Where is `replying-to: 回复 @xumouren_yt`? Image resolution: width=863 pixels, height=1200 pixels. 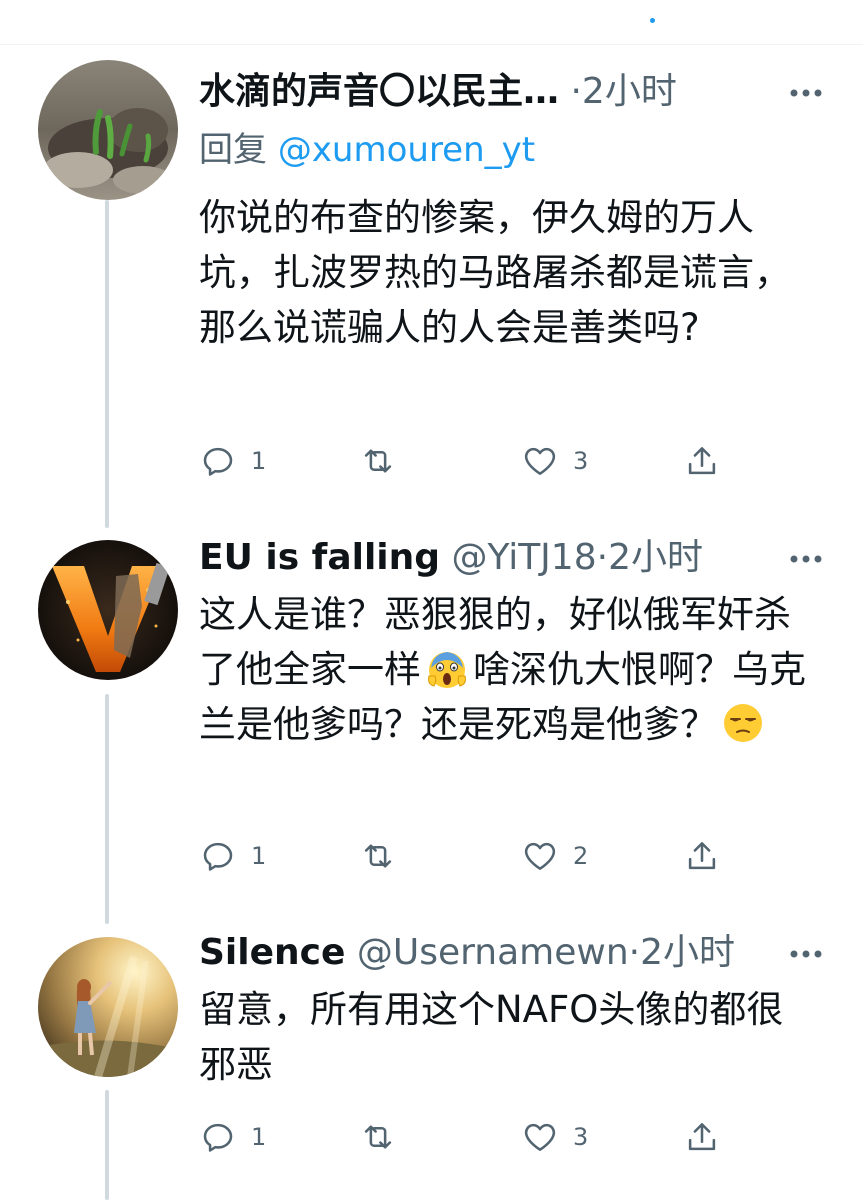 replying-to: 回复 @xumouren_yt is located at coordinates (367, 150).